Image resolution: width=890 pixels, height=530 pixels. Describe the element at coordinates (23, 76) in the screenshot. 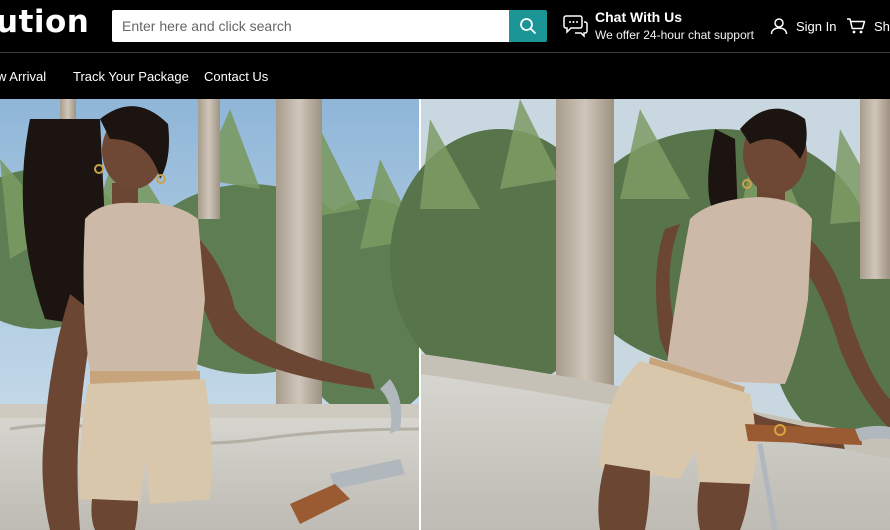

I see `nav-item-new-arrival: w Arrival` at that location.